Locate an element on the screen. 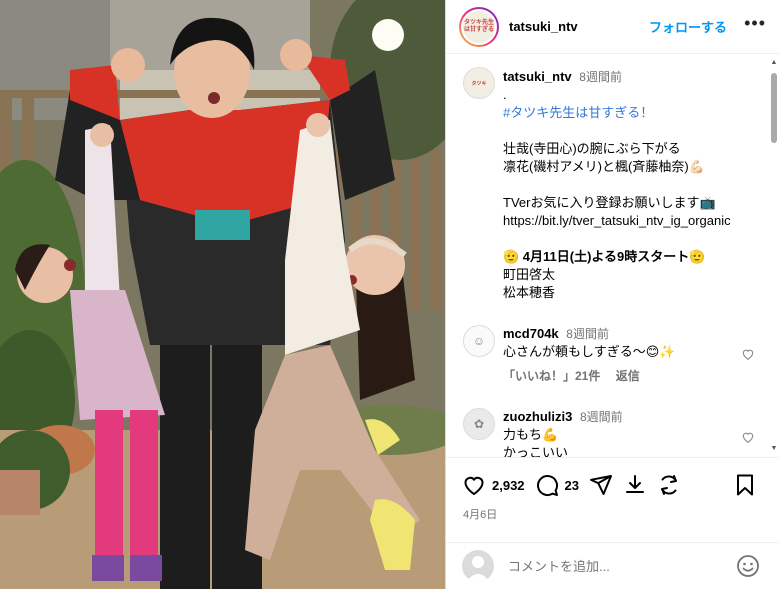 This screenshot has width=779, height=589. add-comment-bar is located at coordinates (612, 565).